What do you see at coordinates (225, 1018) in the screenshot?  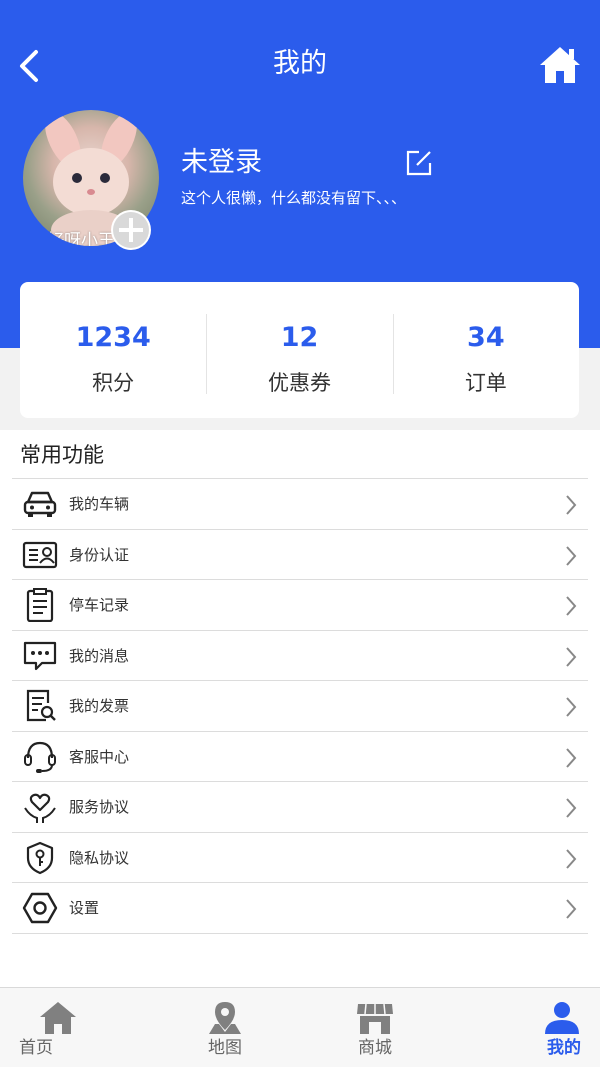 I see `map-pin-icon` at bounding box center [225, 1018].